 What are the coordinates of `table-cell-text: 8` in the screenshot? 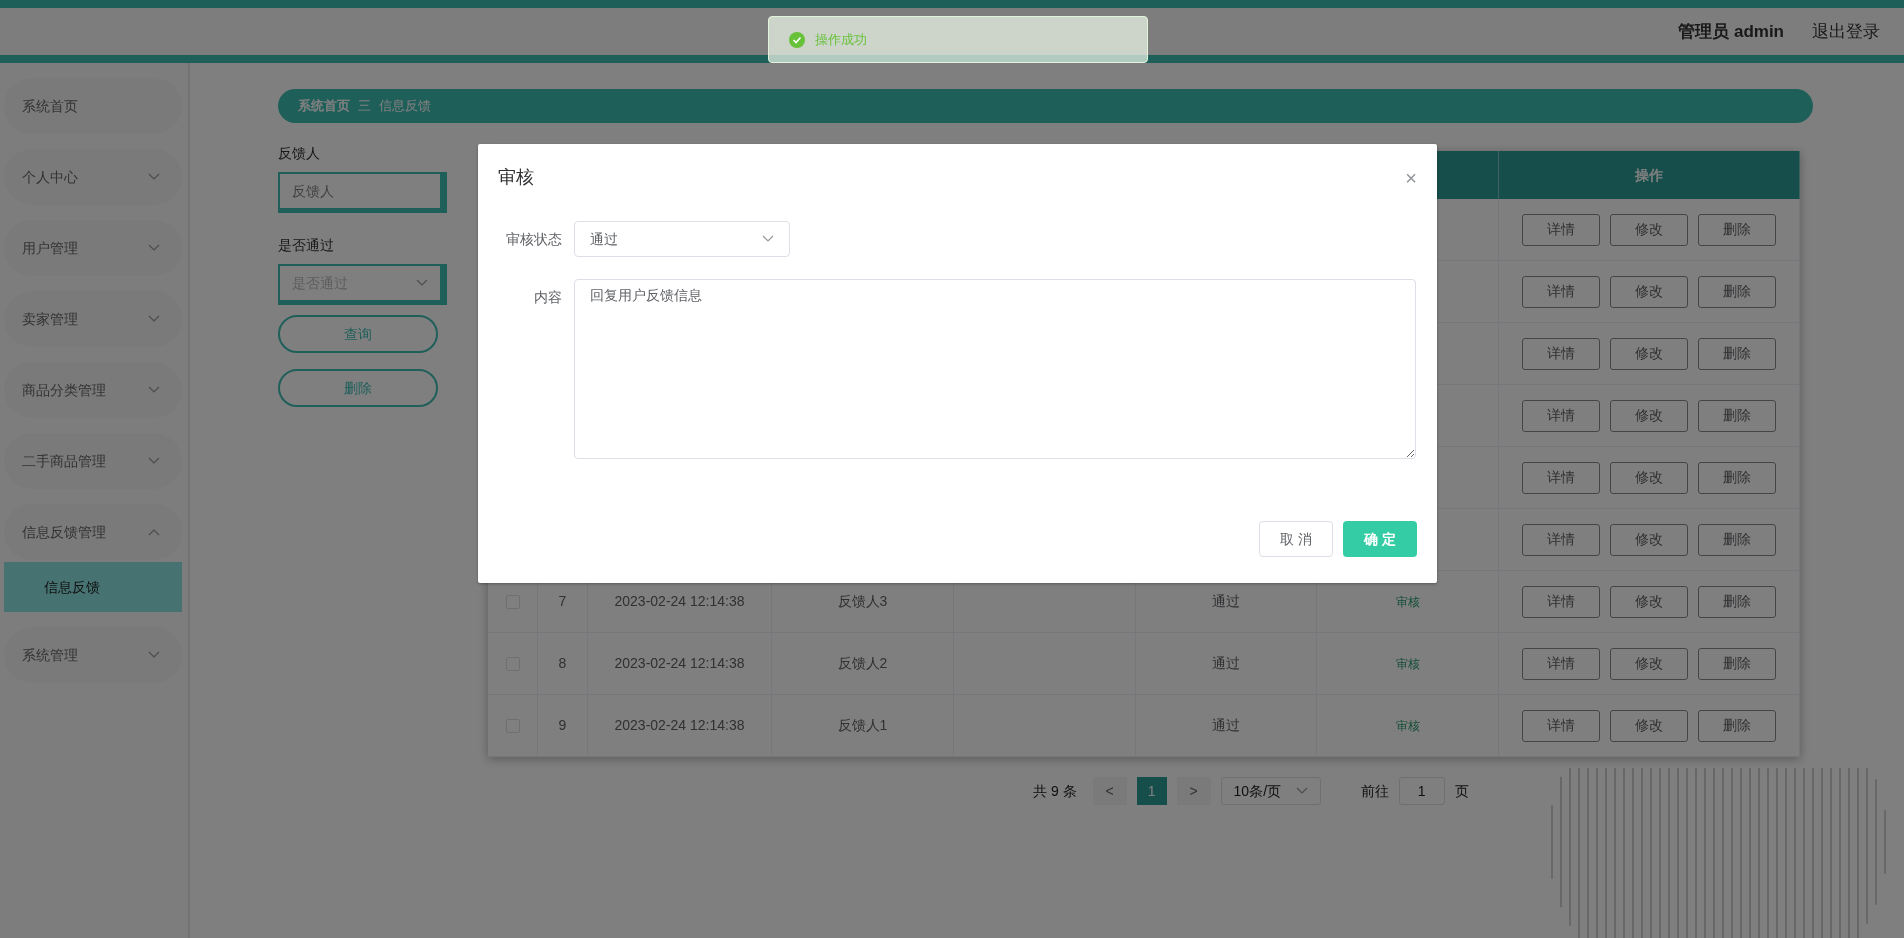 It's located at (562, 663).